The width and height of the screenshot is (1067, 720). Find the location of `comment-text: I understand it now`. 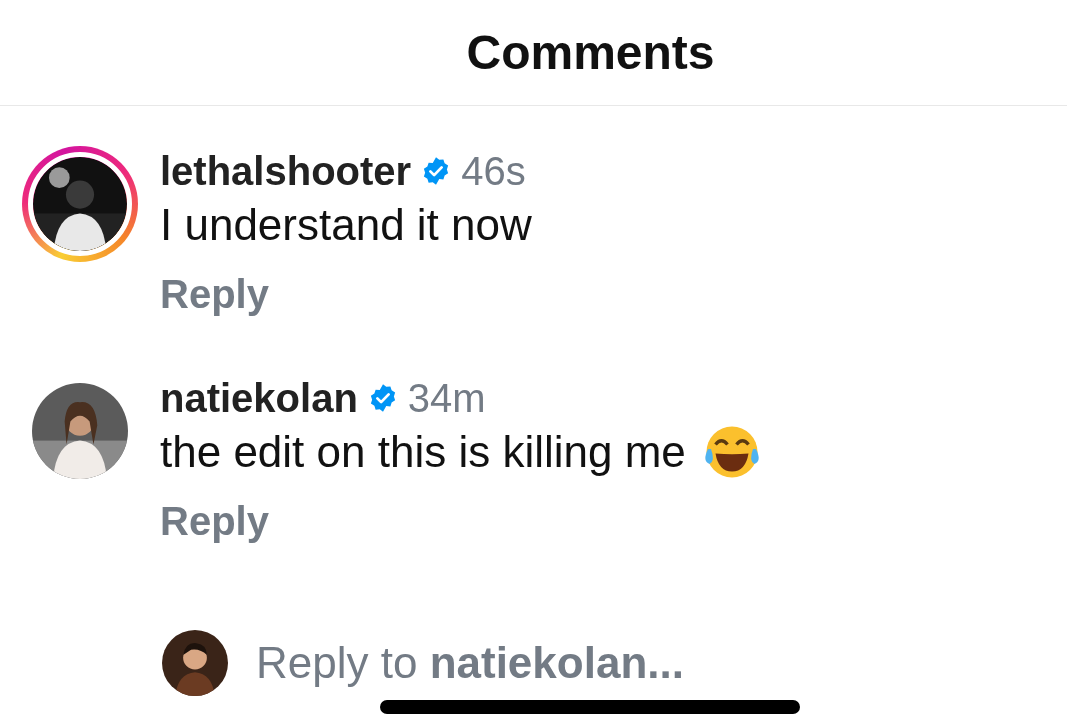

comment-text: I understand it now is located at coordinates (346, 225).